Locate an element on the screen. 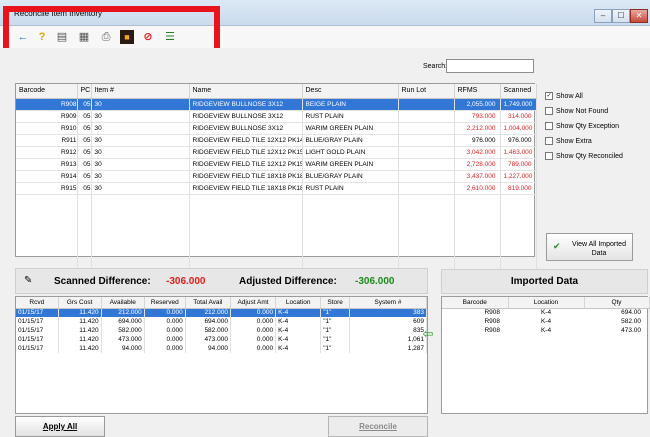 This screenshot has height=437, width=650. stock-detail-column-header: Store is located at coordinates (335, 303).